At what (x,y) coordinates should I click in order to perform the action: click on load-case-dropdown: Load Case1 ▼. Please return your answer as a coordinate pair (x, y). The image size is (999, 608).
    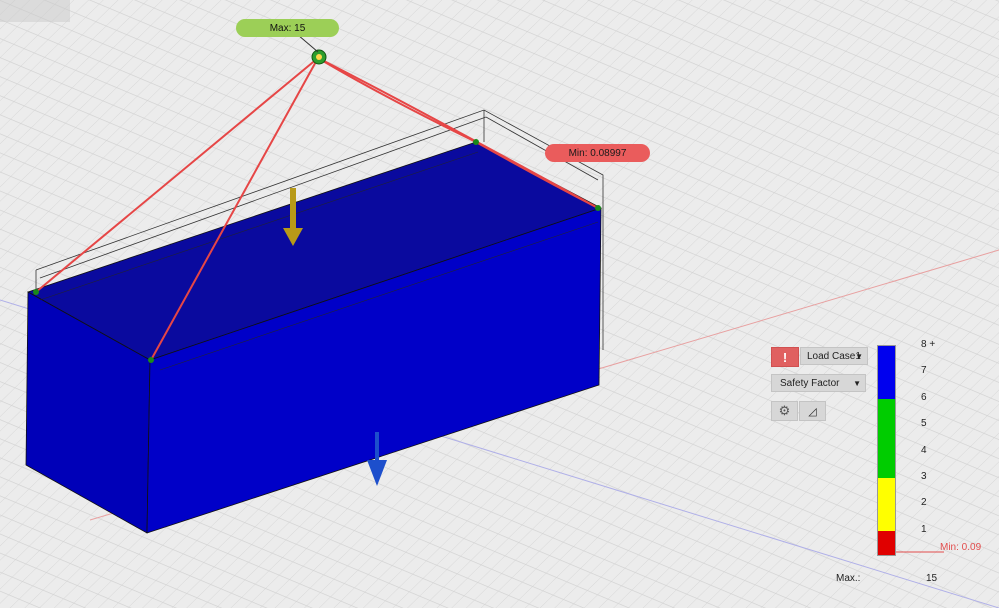
    Looking at the image, I should click on (834, 356).